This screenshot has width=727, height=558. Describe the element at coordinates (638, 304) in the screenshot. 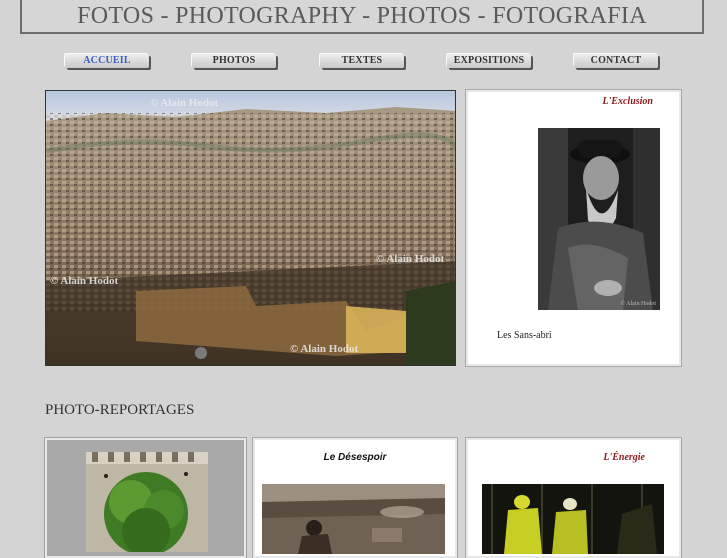

I see `portrait-watermark: © Alain Hodot` at that location.